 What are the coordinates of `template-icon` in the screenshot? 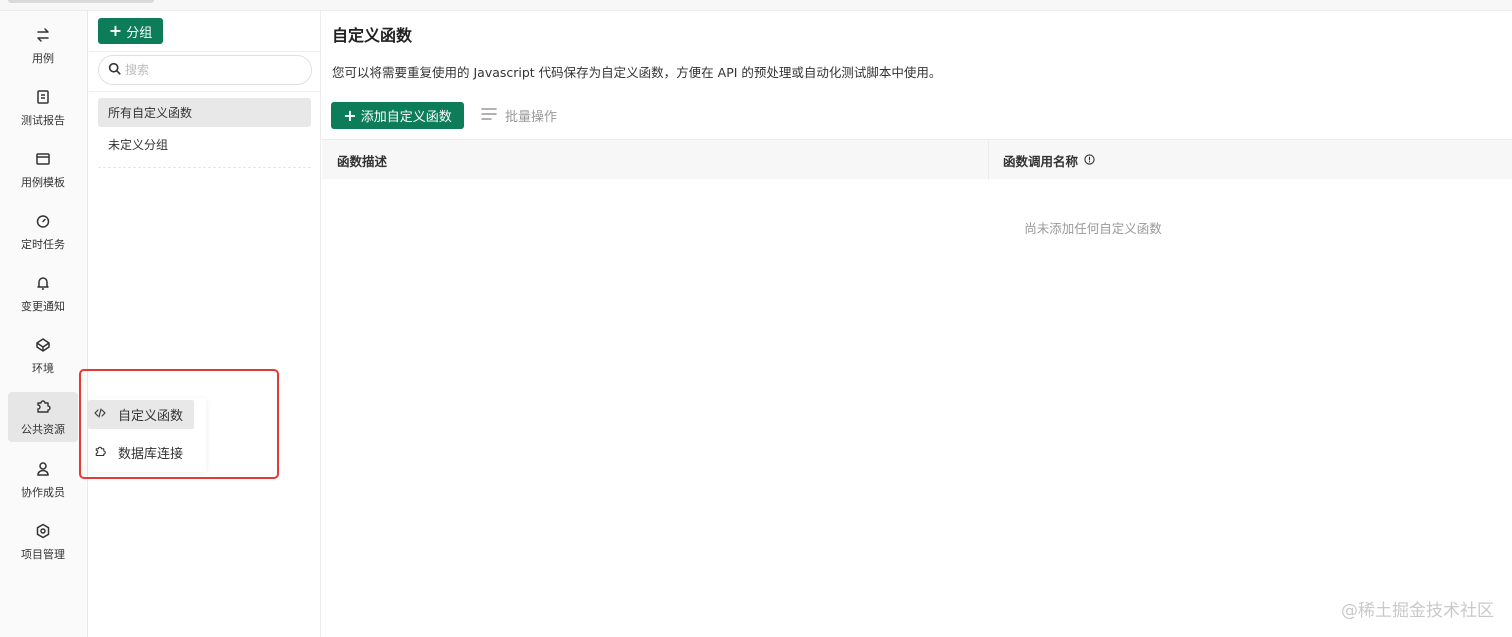 It's located at (43, 160).